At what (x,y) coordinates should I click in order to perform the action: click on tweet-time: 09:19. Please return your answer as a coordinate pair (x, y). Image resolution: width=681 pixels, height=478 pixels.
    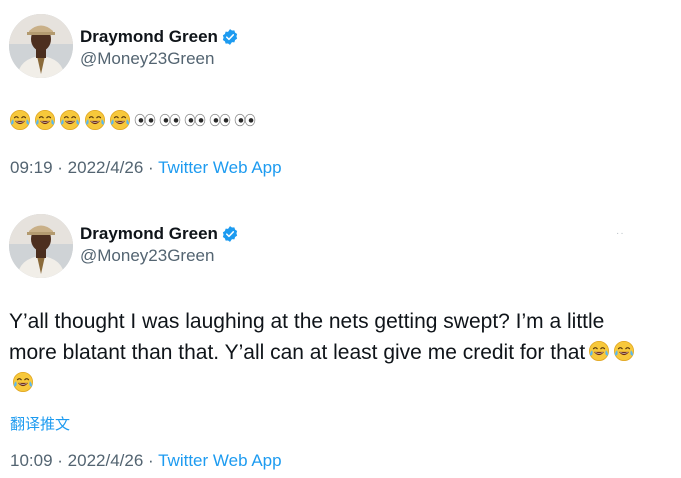
    Looking at the image, I should click on (31, 167).